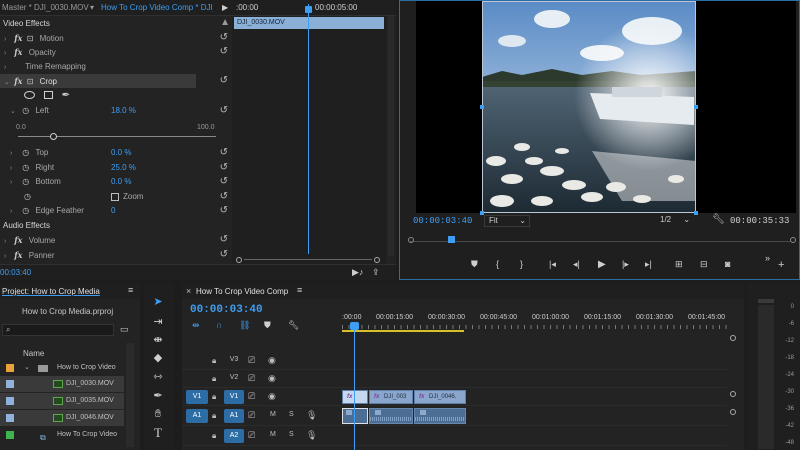 This screenshot has width=800, height=450. What do you see at coordinates (696, 107) in the screenshot?
I see `crop-handle` at bounding box center [696, 107].